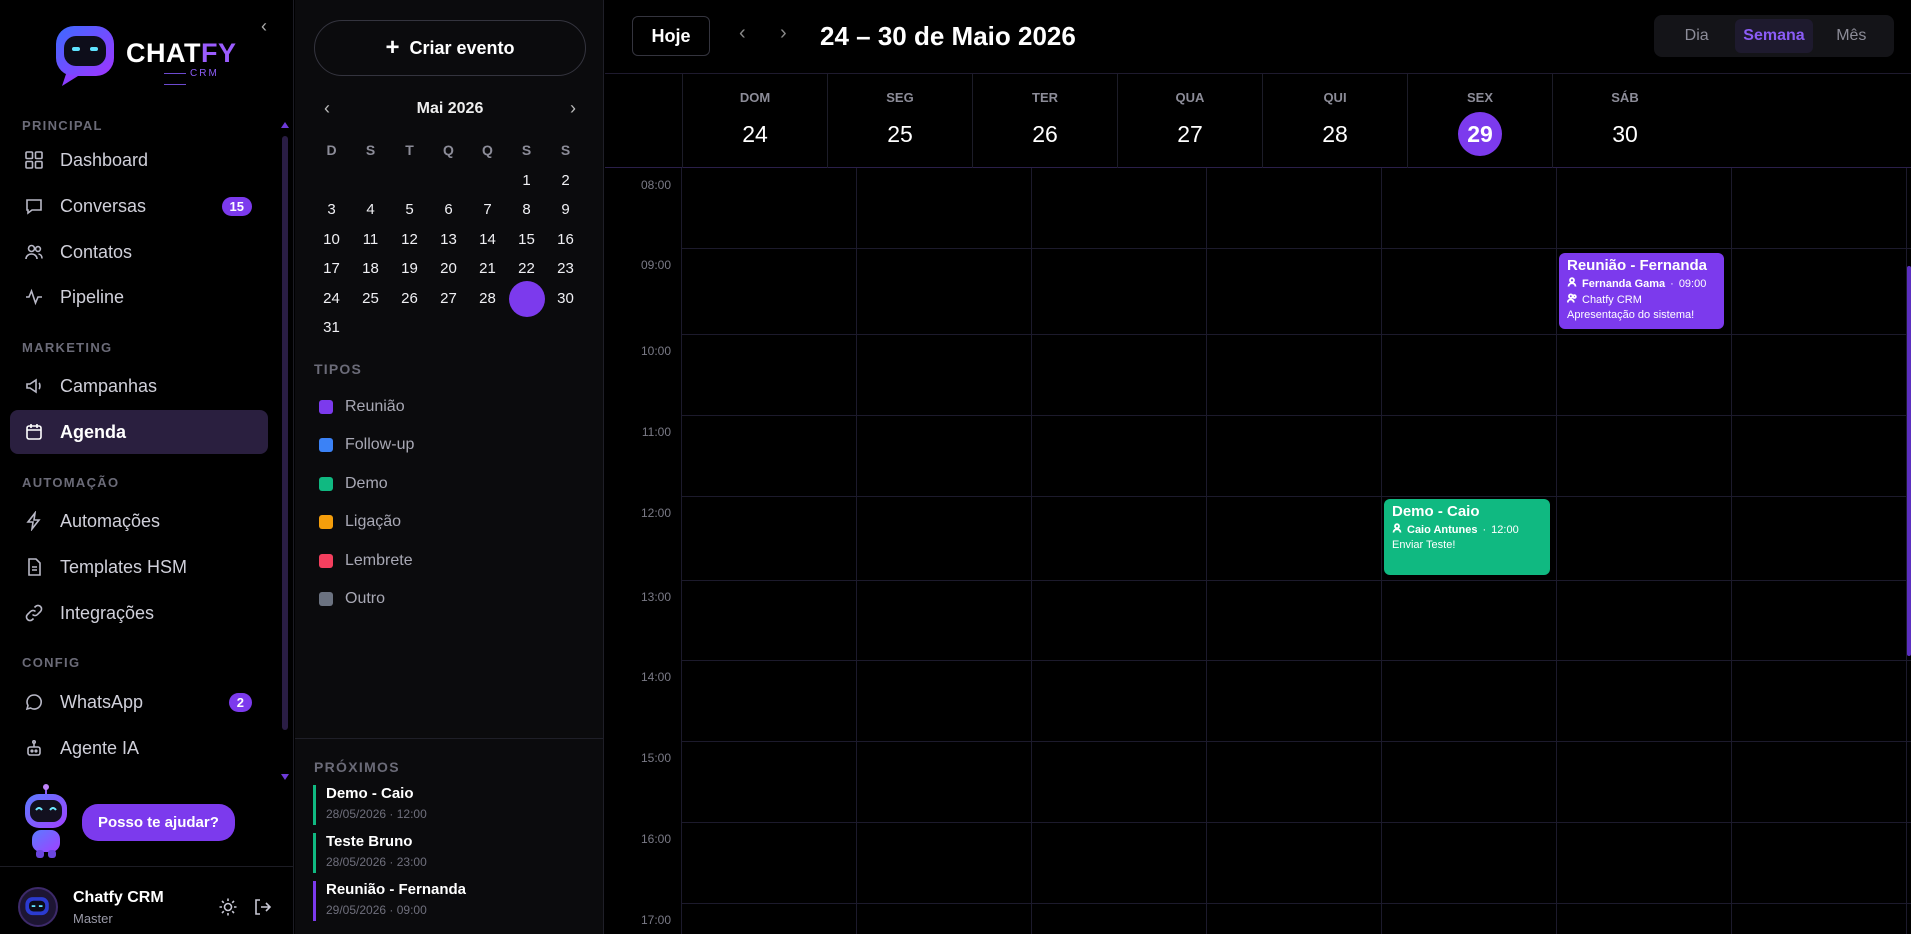 The image size is (1911, 934). I want to click on day-header-dom: DOM 24, so click(754, 121).